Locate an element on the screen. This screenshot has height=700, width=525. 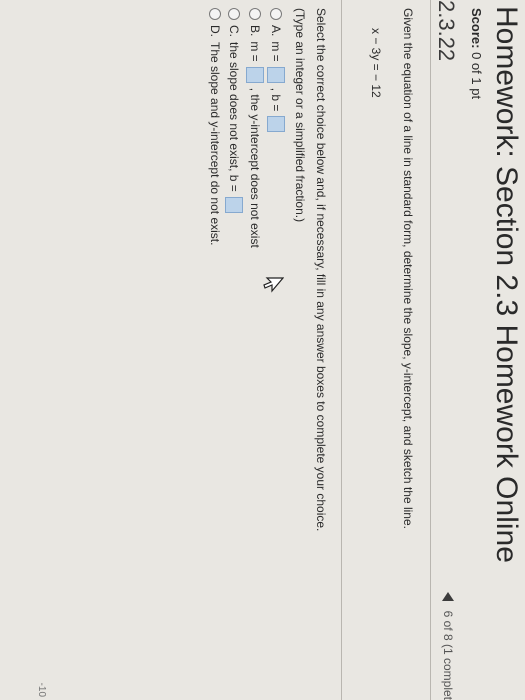
question-pager: 6 of 8 (1 complet is located at coordinates (448, 645).